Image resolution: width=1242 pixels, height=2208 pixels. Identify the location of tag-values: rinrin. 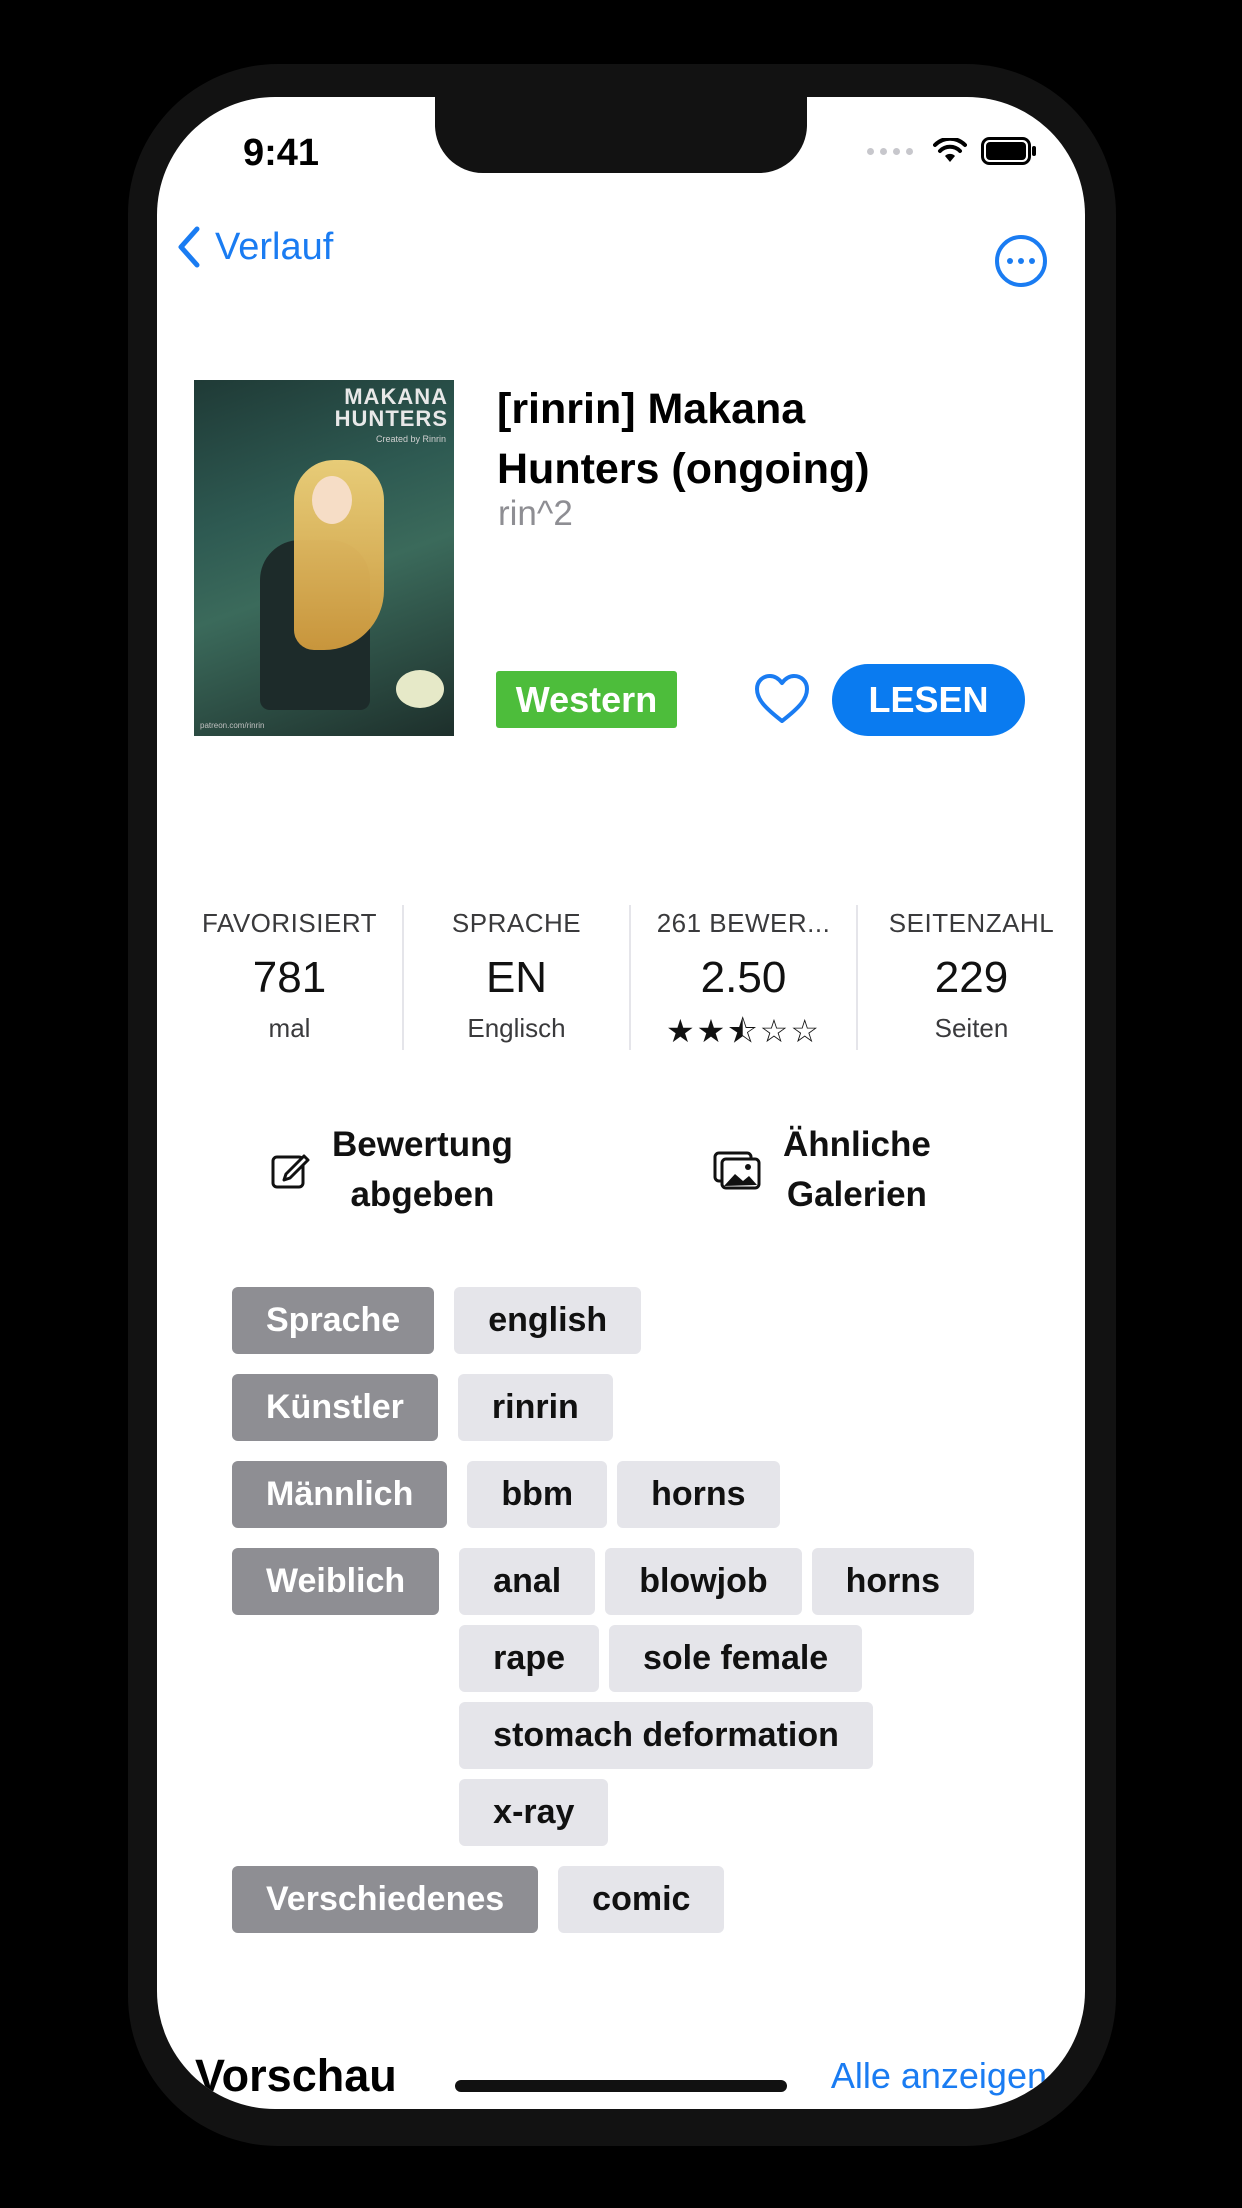
(737, 1407).